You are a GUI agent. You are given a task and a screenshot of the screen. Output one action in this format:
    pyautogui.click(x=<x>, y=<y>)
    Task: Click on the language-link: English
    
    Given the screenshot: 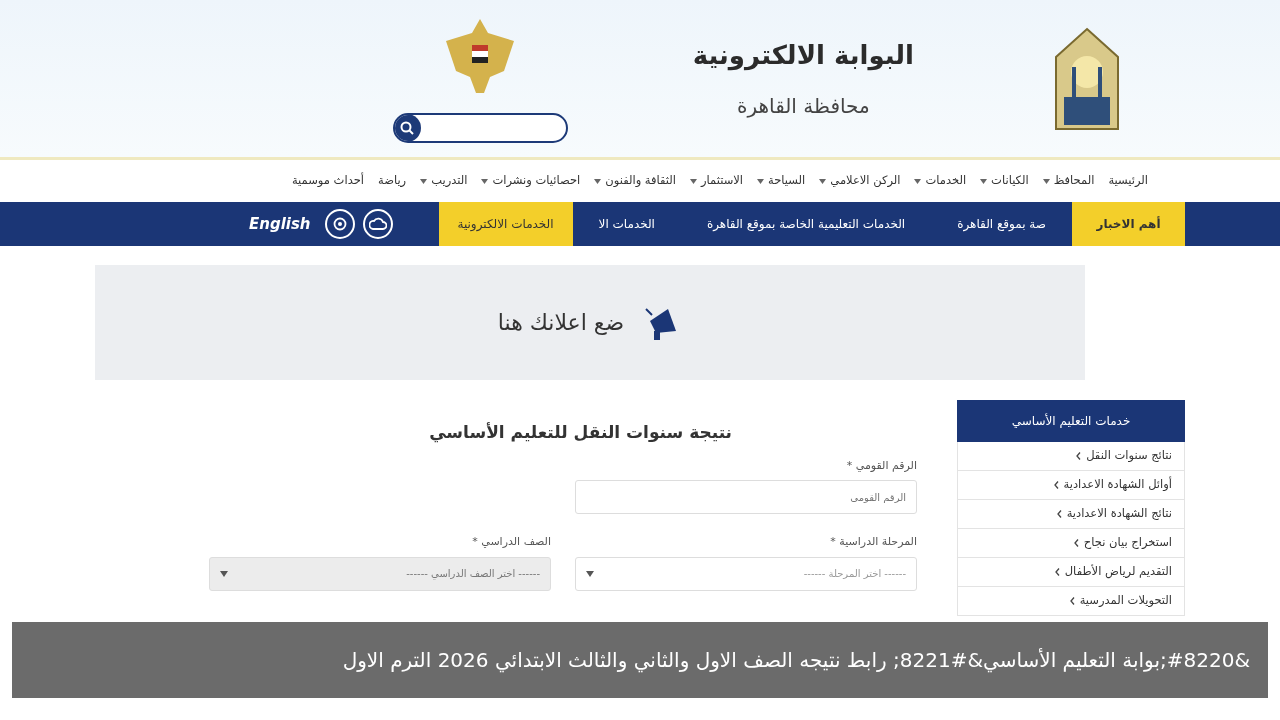 What is the action you would take?
    pyautogui.click(x=279, y=224)
    